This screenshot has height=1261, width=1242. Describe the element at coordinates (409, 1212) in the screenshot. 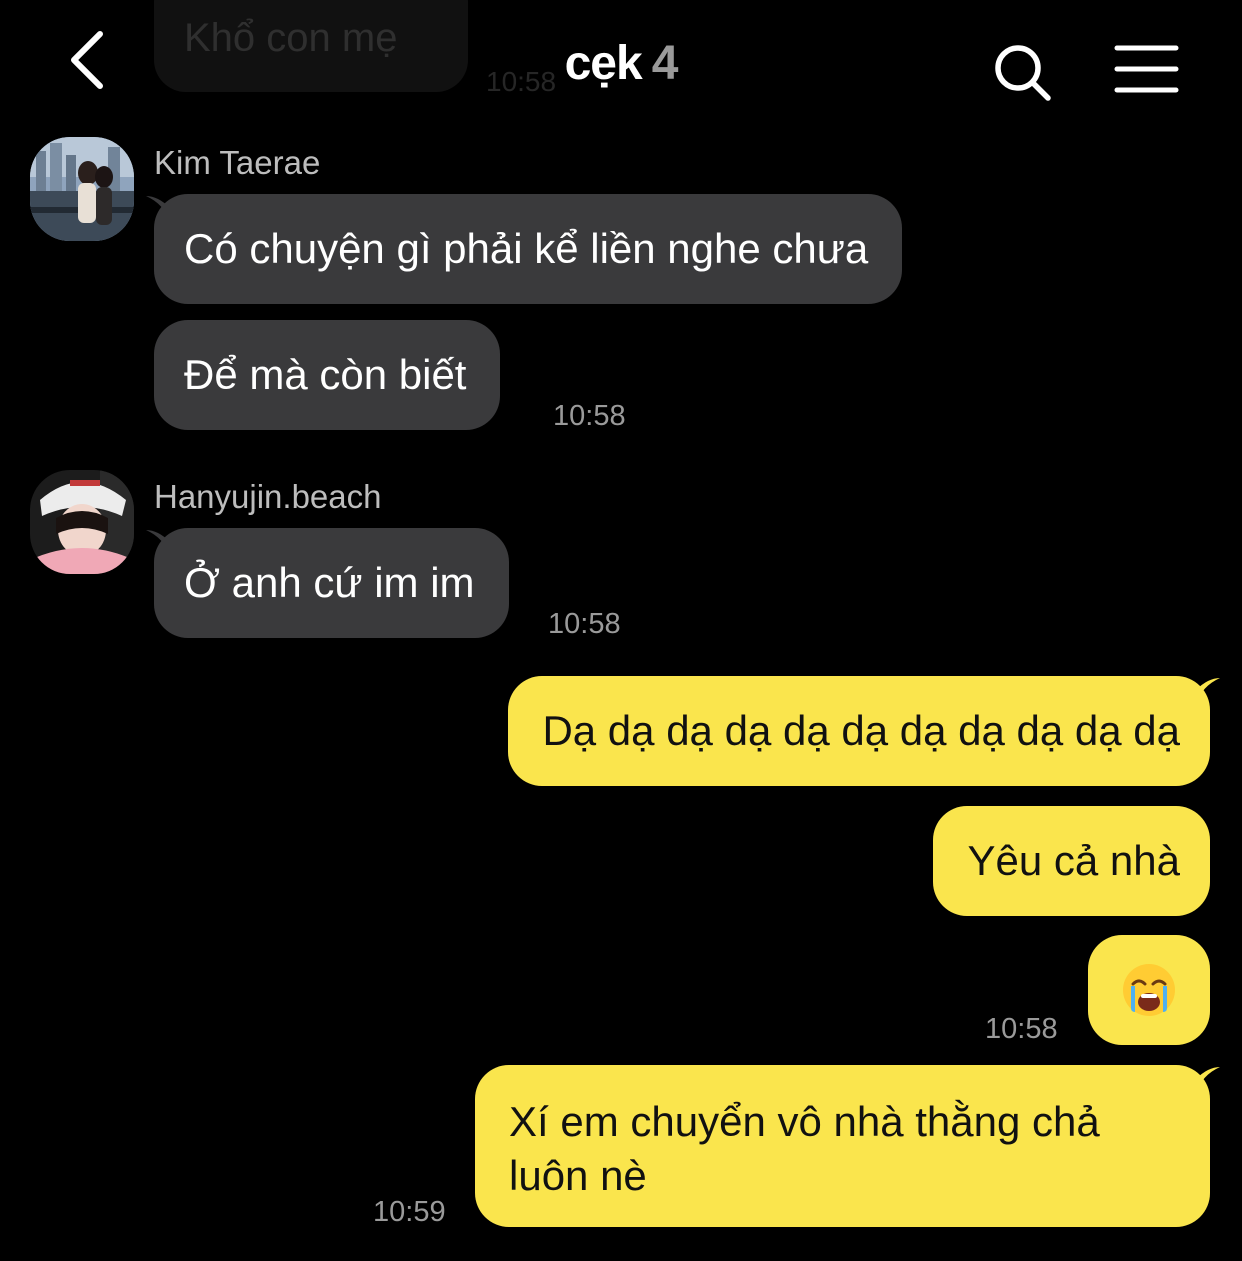

I see `timestamp: 10:59` at that location.